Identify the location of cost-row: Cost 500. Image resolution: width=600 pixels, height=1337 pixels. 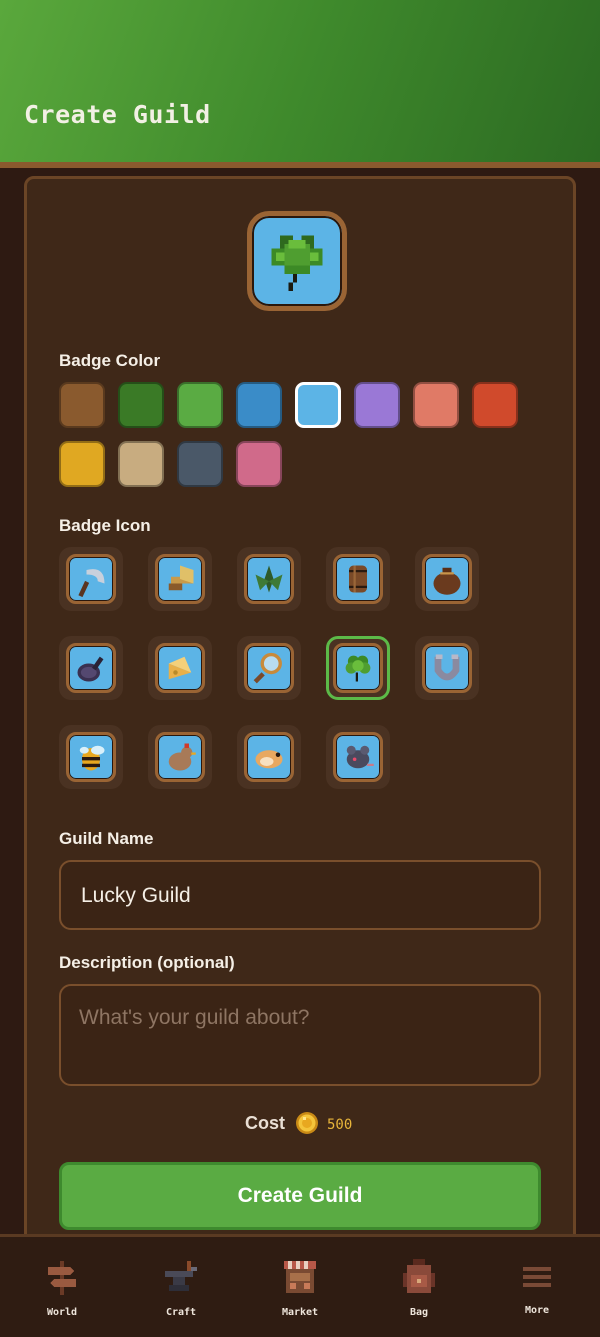
(298, 1123).